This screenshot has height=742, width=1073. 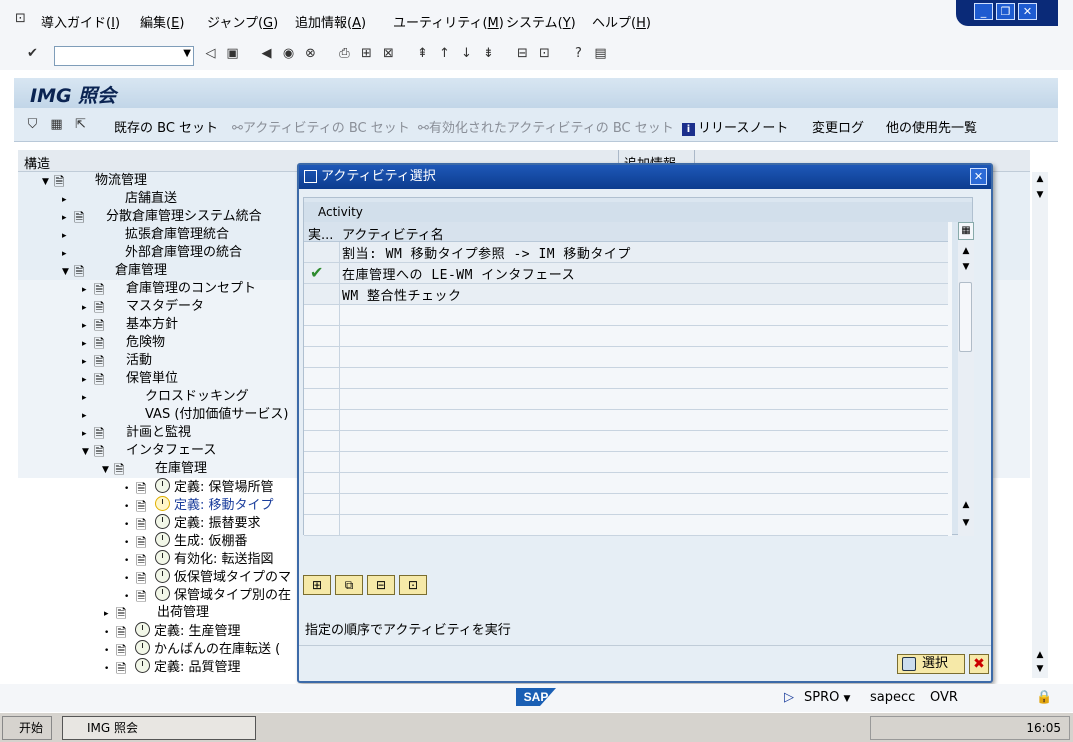 I want to click on table-row: 割当: WM 移動タイプ参照 -> IM 移動タイプ, so click(x=626, y=252).